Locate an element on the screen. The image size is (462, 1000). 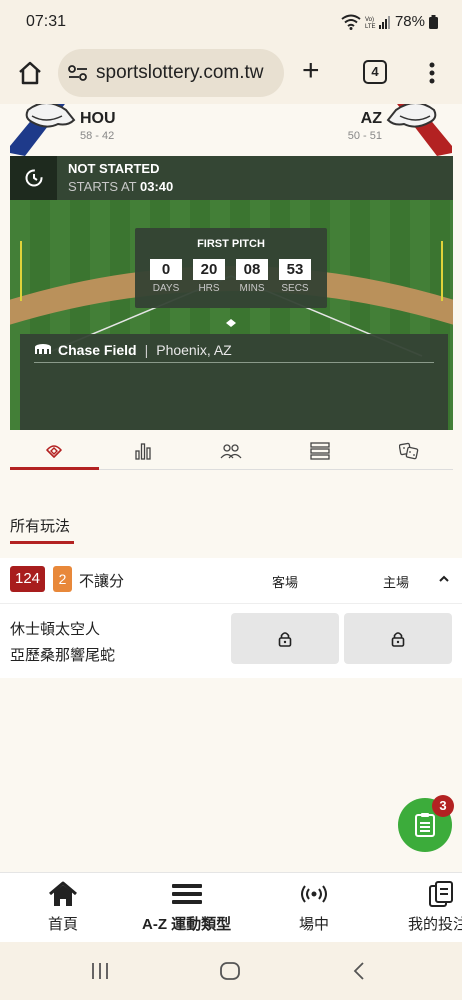
match-row: 休士頓太空人 亞歷桑那響尾蛇 is located at coordinates (231, 641).